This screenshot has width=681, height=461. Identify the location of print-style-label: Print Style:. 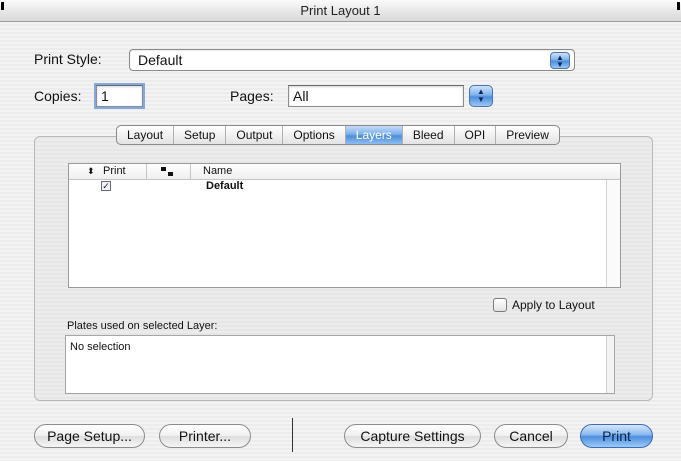
(68, 59).